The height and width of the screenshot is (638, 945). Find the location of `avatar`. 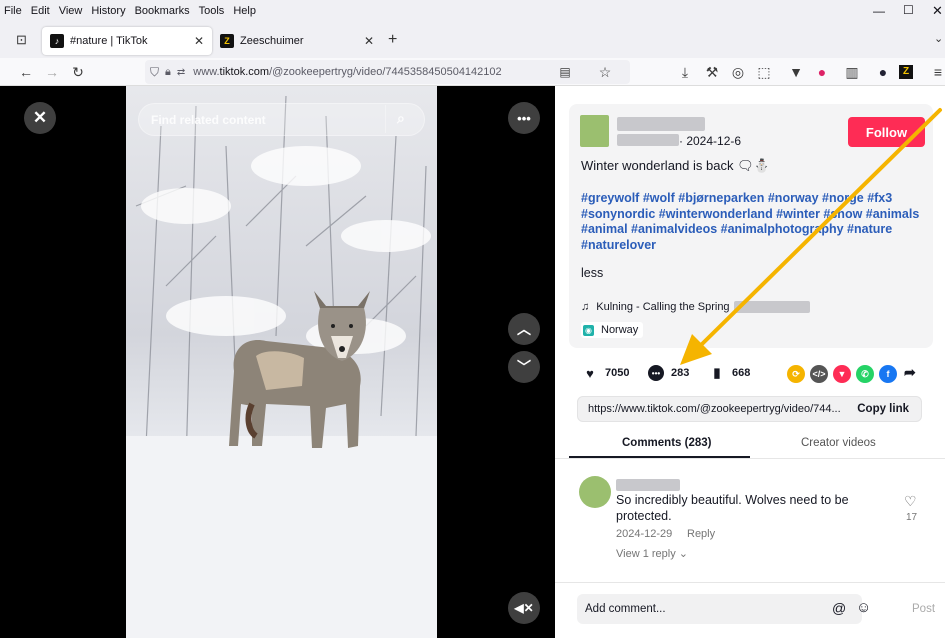

avatar is located at coordinates (594, 131).